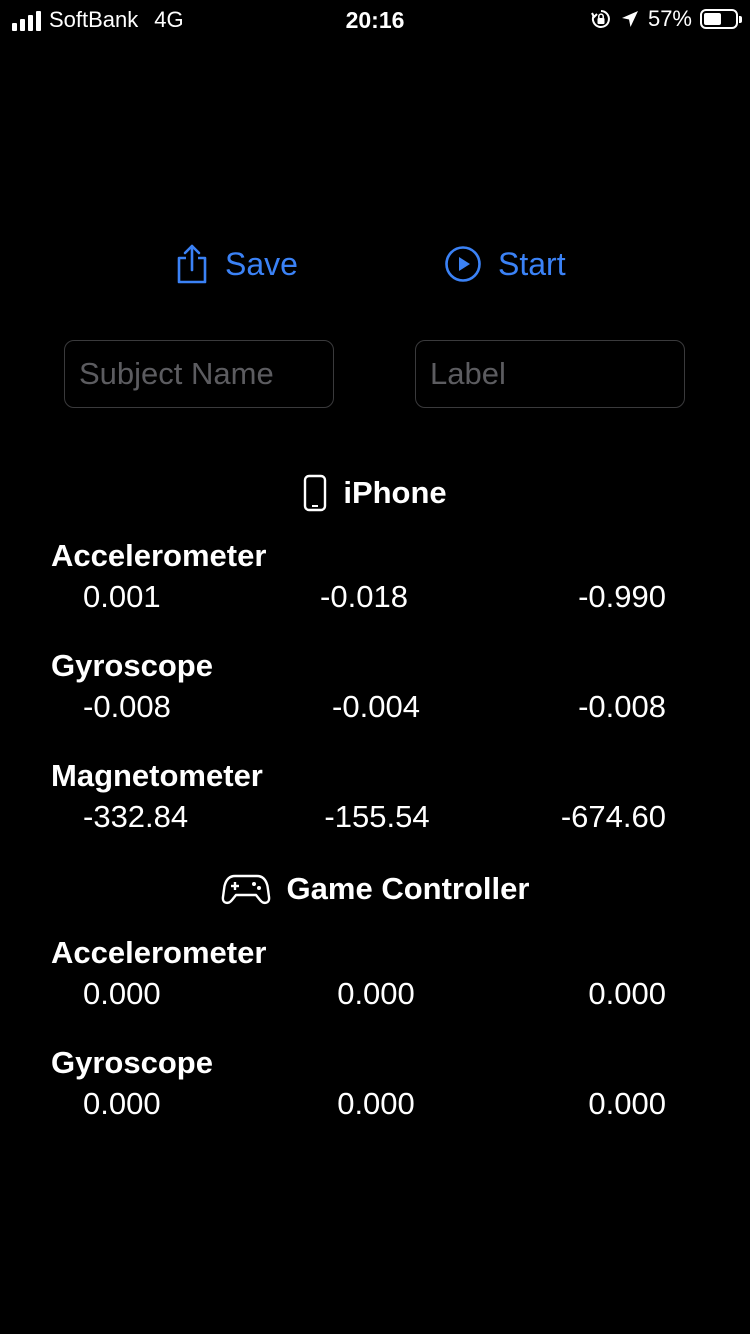 The height and width of the screenshot is (1334, 750). I want to click on start-button: Start, so click(505, 264).